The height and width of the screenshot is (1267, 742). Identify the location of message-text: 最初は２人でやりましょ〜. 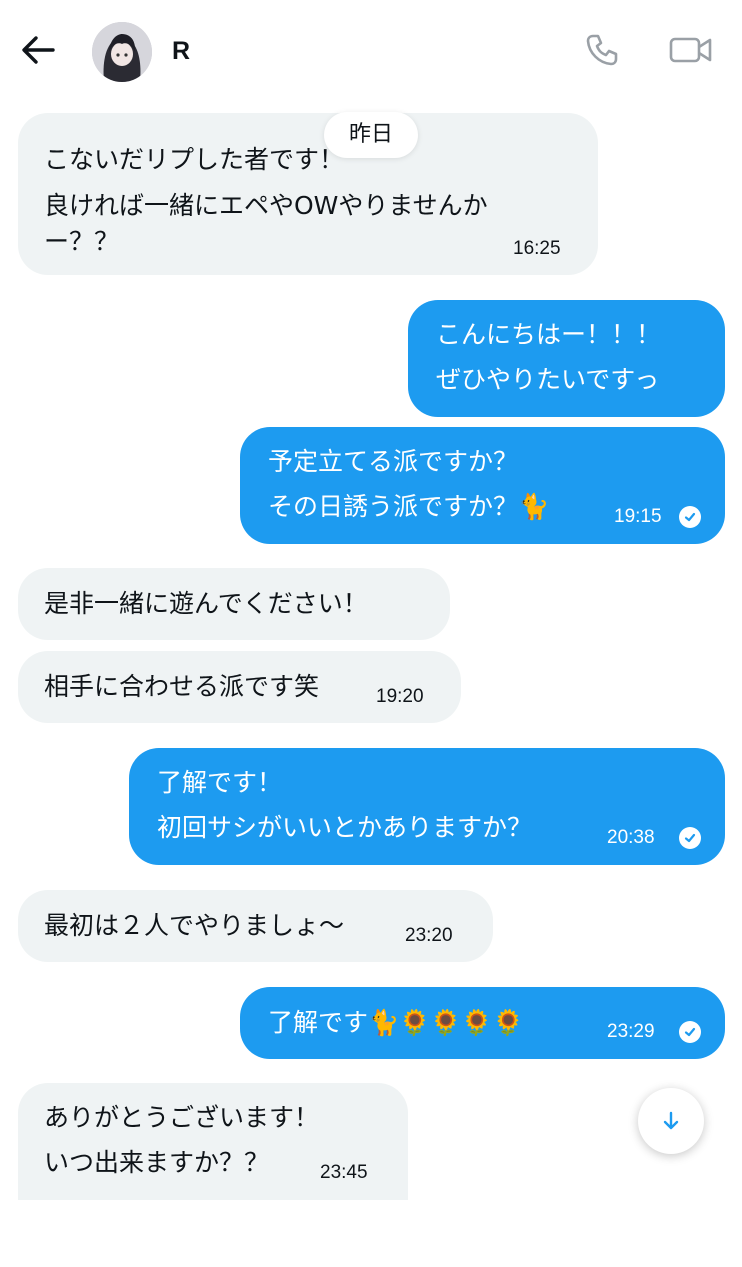
(194, 925).